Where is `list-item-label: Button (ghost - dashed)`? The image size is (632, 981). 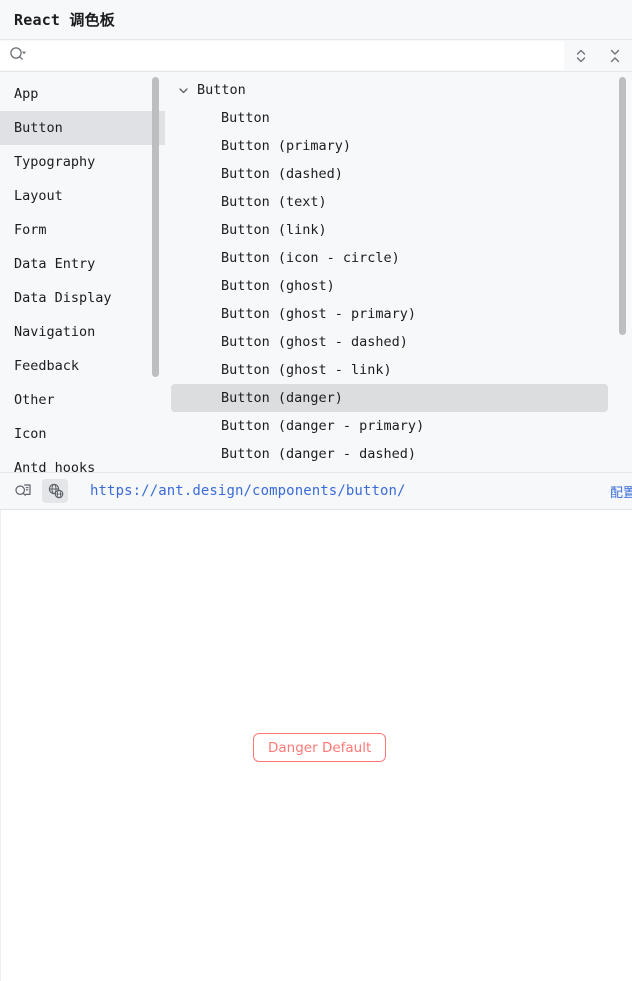
list-item-label: Button (ghost - dashed) is located at coordinates (314, 342).